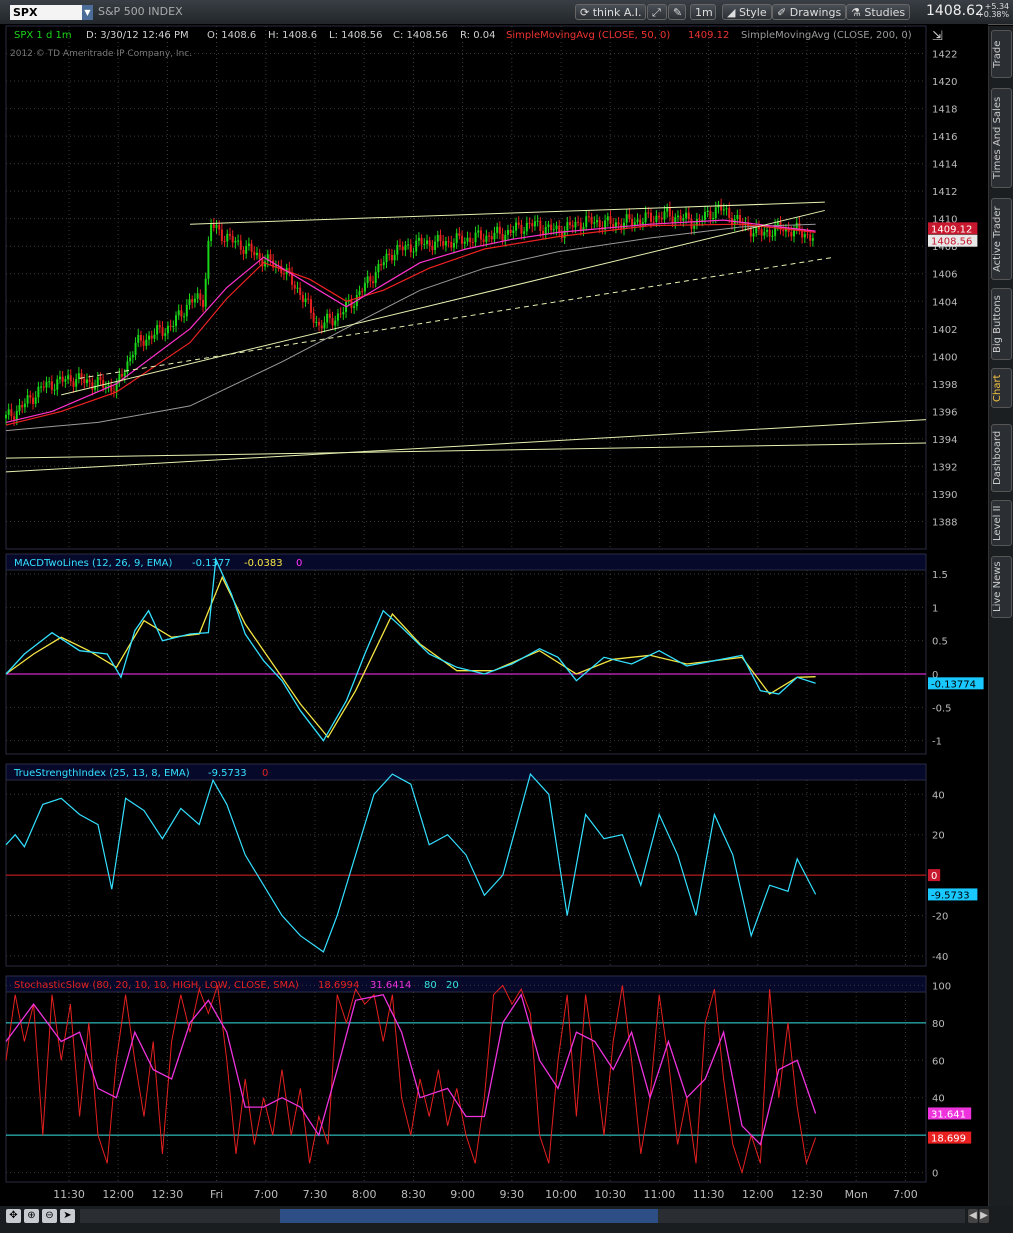 This screenshot has height=1233, width=1013. Describe the element at coordinates (211, 563) in the screenshot. I see `macd-legend-value: -0.1377` at that location.